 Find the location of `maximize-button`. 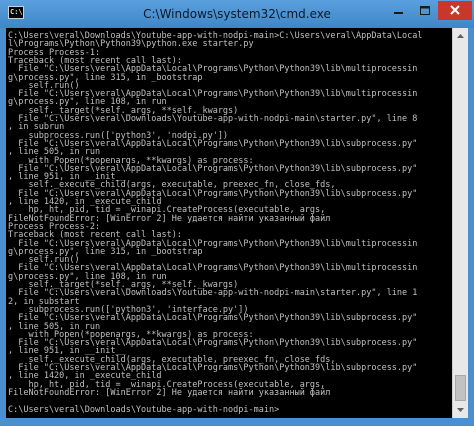

maximize-button is located at coordinates (425, 10).